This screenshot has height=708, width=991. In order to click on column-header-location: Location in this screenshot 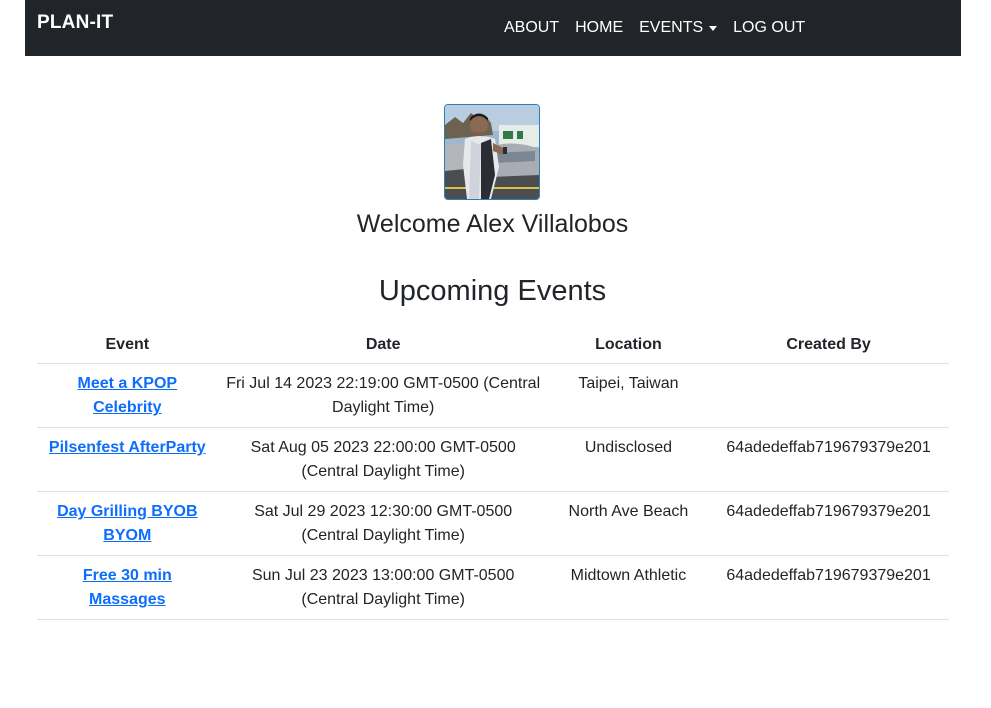, I will do `click(628, 345)`.